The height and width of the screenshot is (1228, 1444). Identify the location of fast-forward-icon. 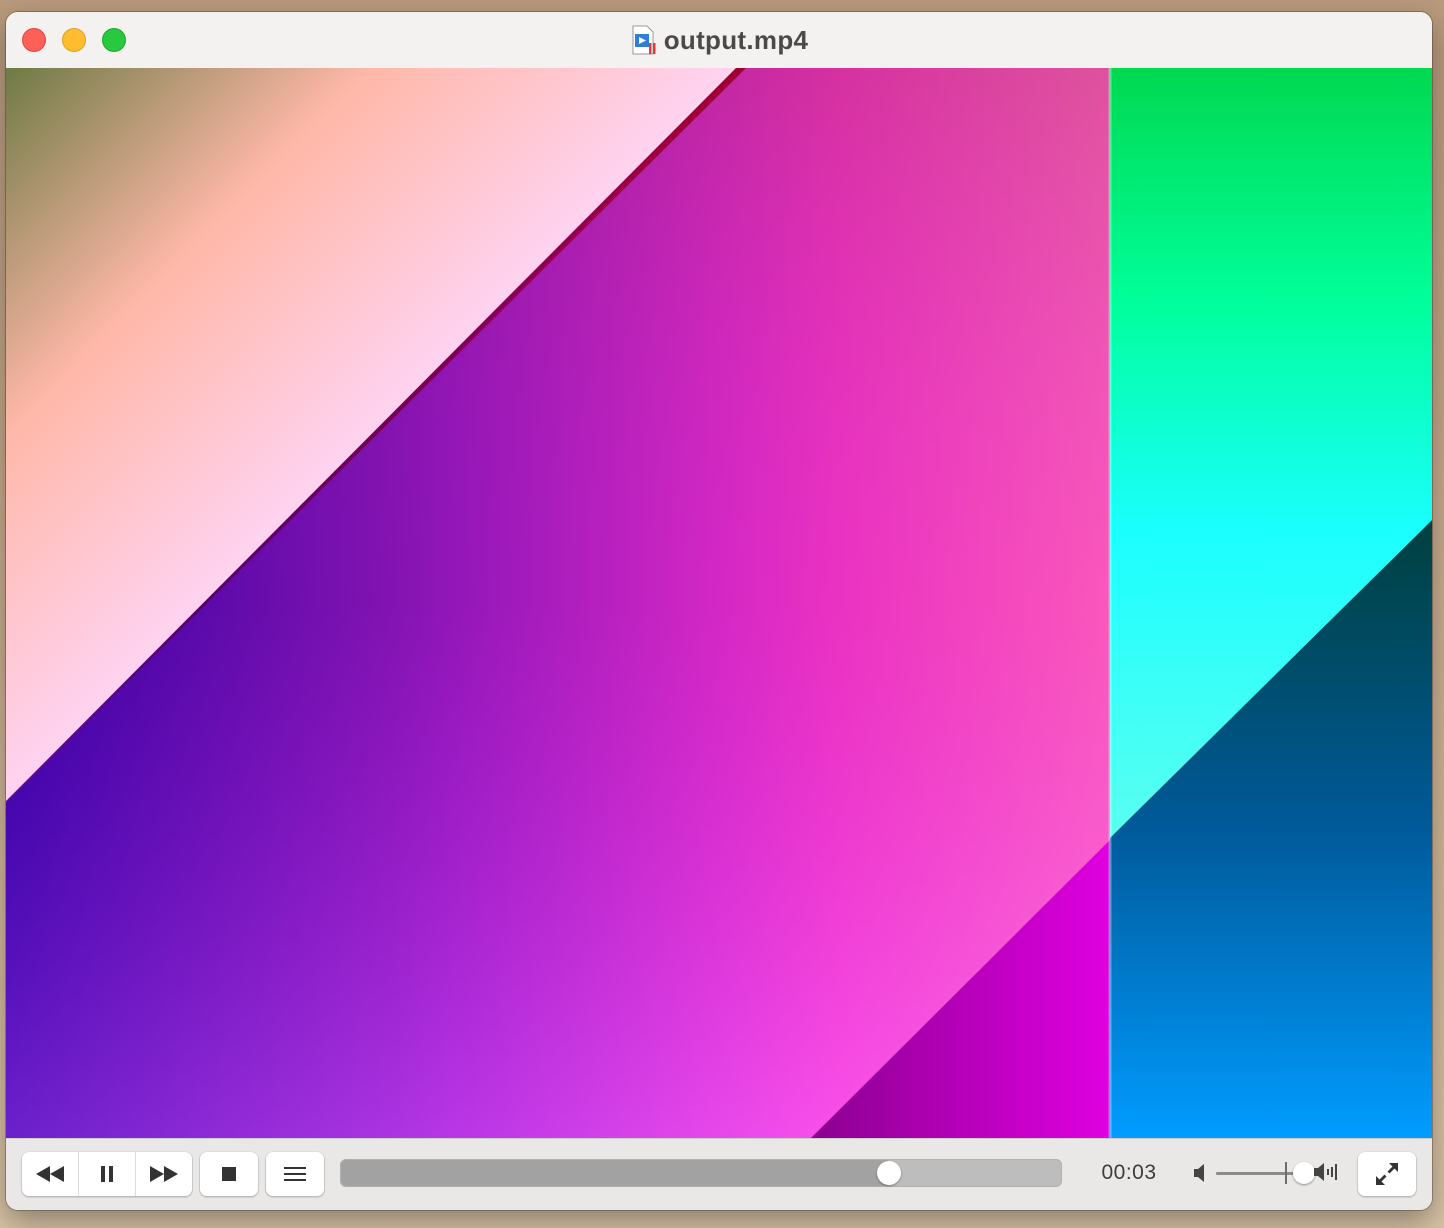
(164, 1174).